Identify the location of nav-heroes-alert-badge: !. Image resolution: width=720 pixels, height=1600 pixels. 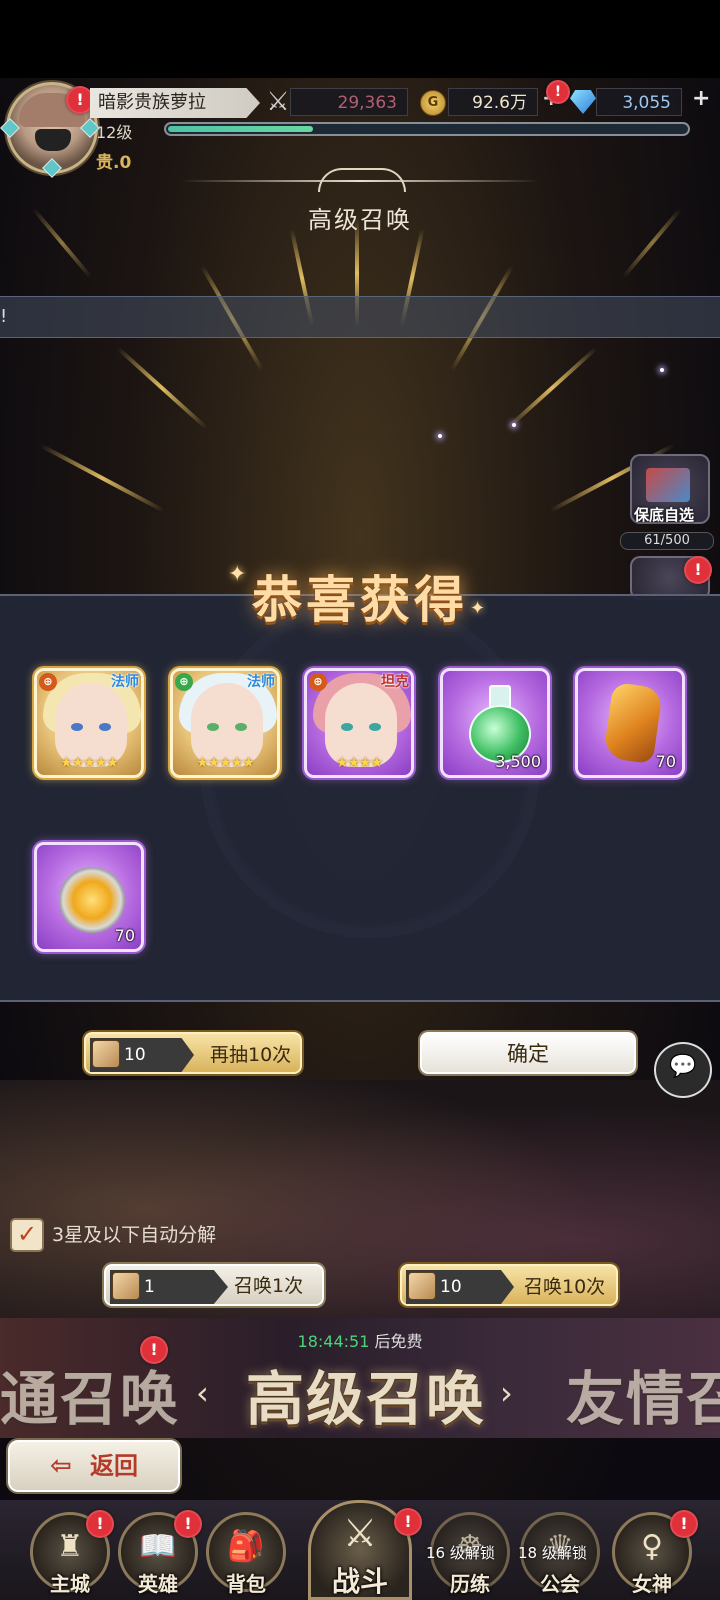
(188, 1524).